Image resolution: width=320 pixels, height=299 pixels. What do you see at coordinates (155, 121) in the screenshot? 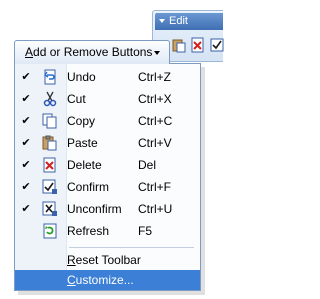
I see `menu-item-shortcut: Ctrl+C` at bounding box center [155, 121].